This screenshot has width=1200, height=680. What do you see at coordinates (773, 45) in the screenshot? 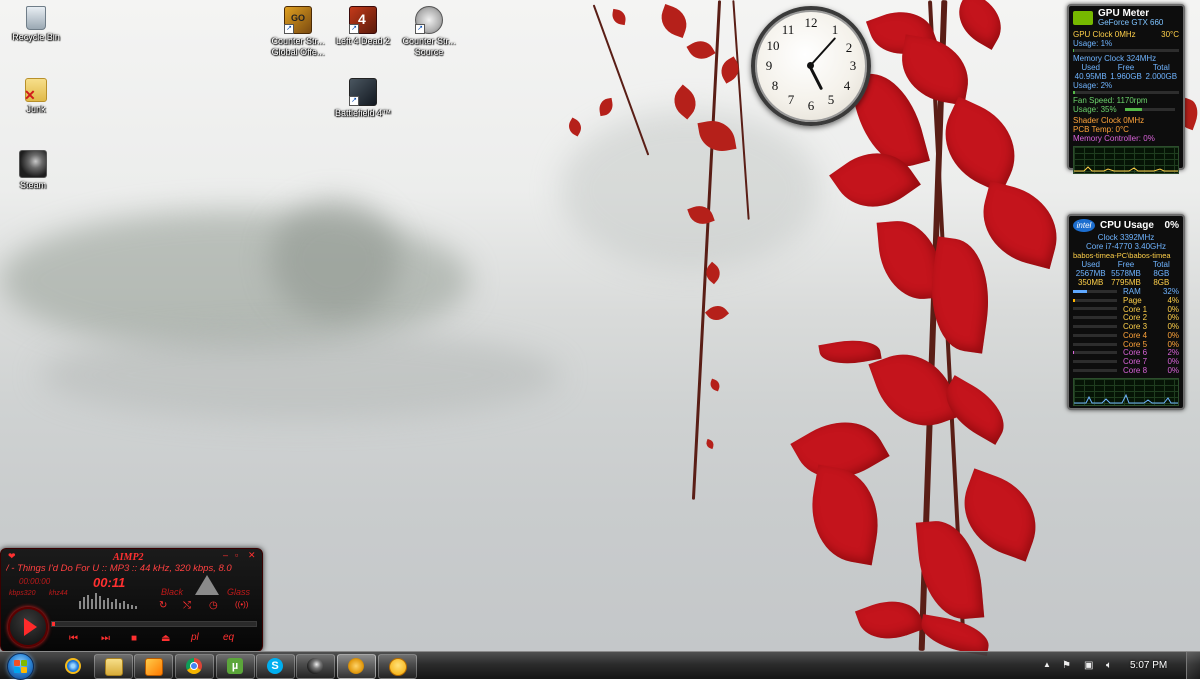
I see `clock-number: 10` at bounding box center [773, 45].